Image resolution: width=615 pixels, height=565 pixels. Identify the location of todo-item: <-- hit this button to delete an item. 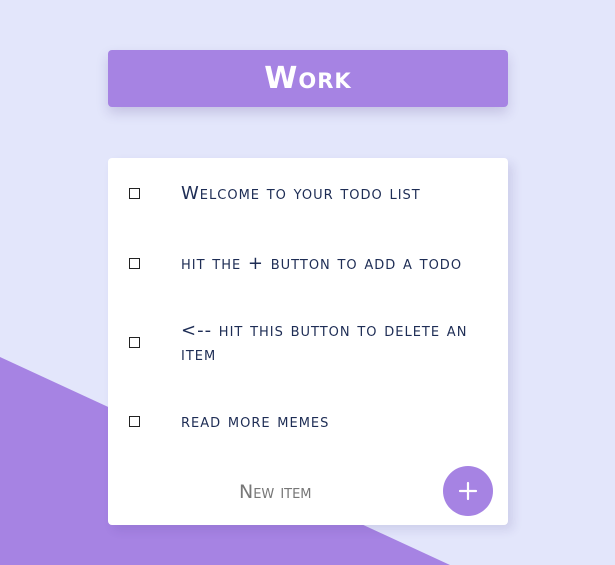
(308, 343).